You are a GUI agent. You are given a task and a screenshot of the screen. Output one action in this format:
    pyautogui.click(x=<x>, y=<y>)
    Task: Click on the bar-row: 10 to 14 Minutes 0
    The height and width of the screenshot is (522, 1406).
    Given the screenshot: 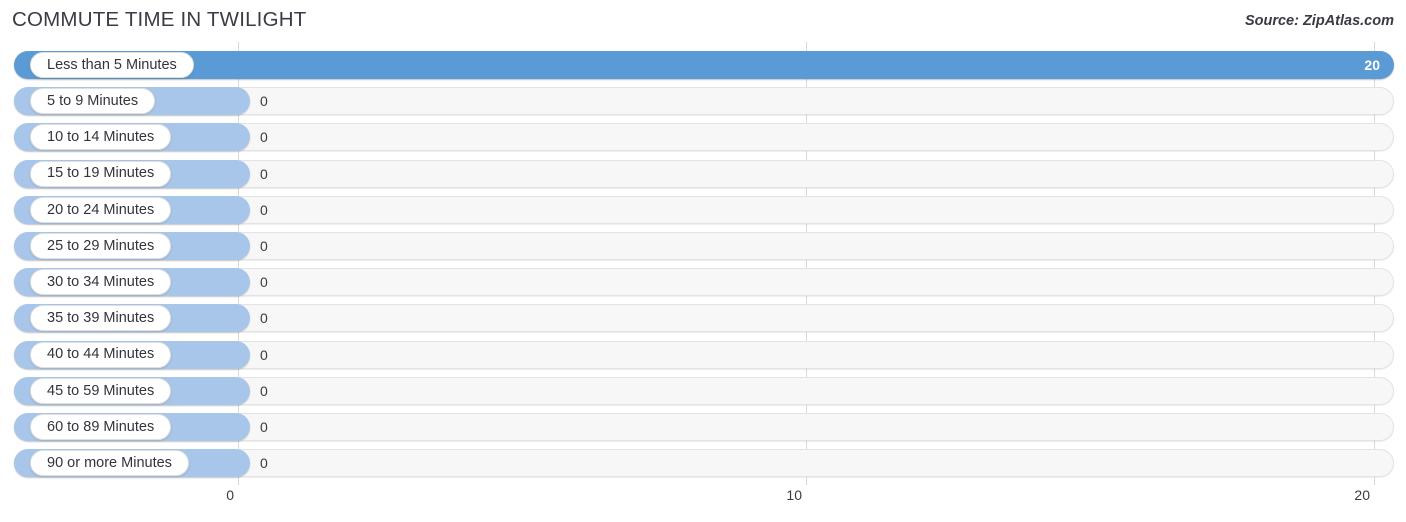 What is the action you would take?
    pyautogui.click(x=704, y=137)
    